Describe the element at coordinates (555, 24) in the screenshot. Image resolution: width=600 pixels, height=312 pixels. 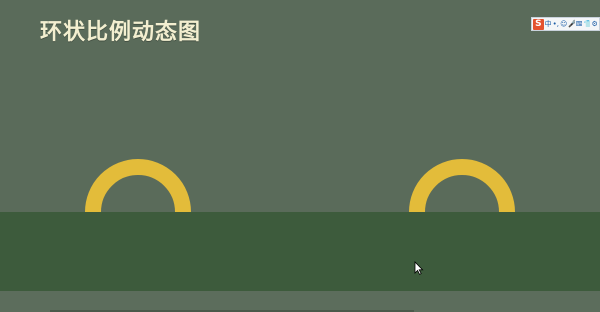
I see `punctuation-icon: •,` at that location.